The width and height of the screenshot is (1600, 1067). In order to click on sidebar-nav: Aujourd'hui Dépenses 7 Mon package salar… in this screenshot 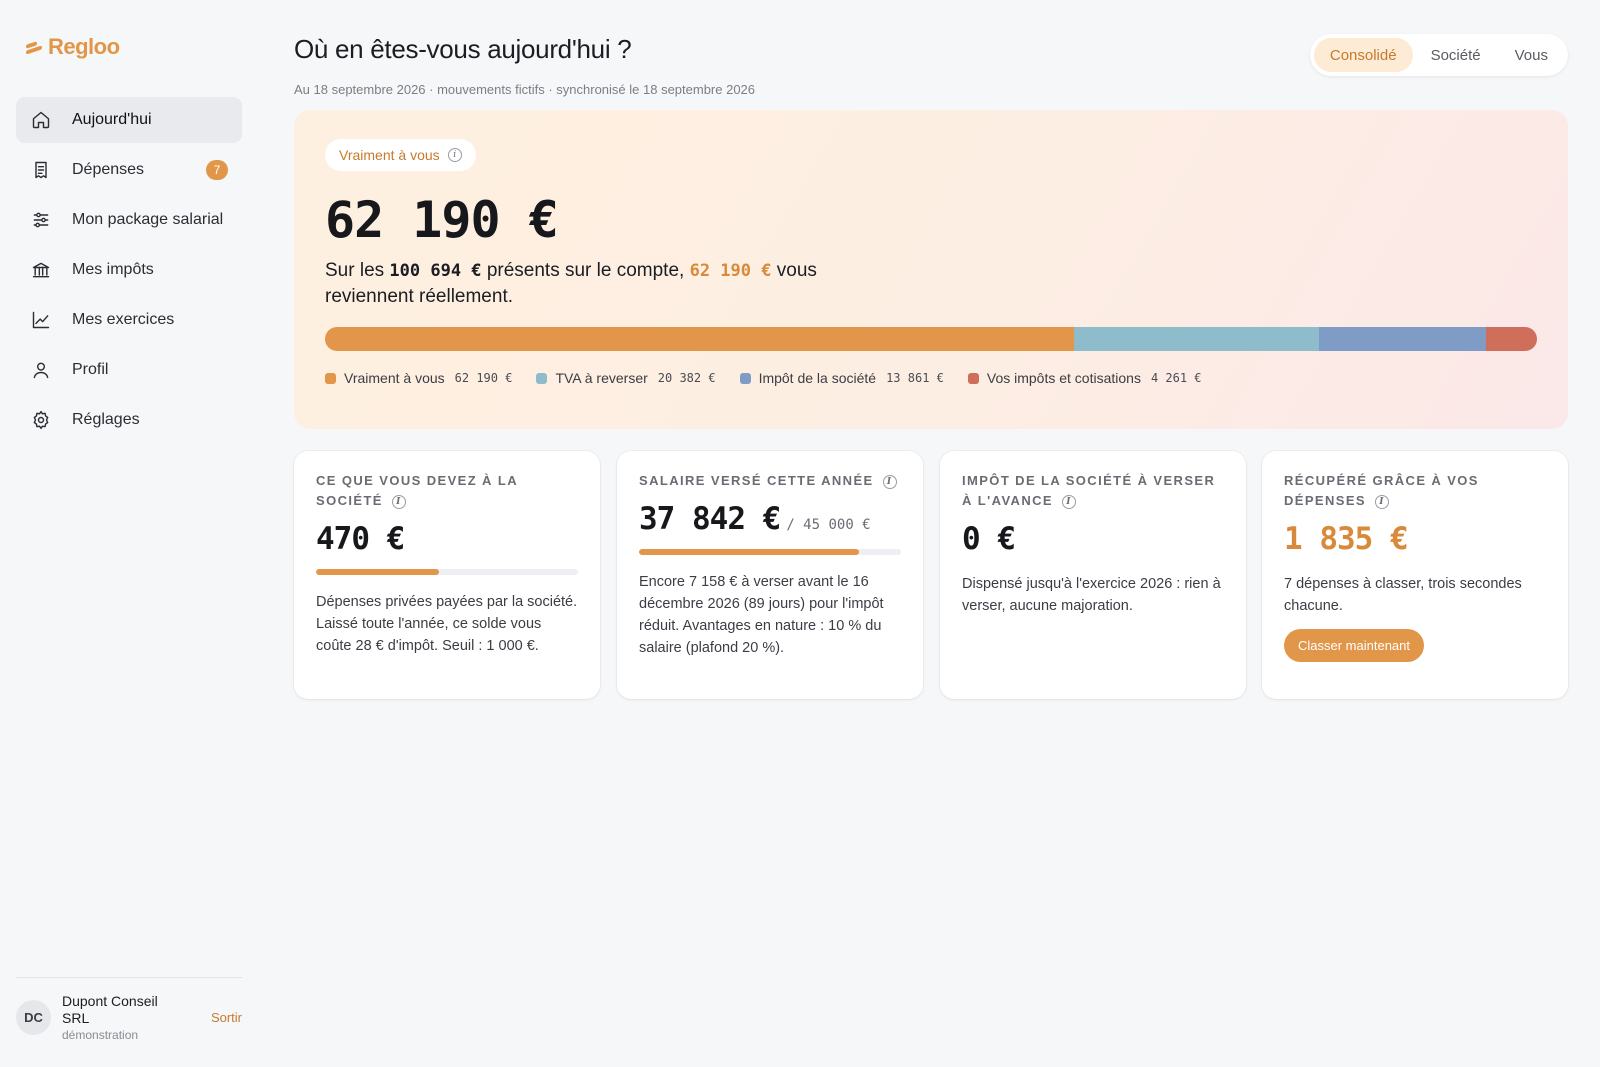, I will do `click(129, 272)`.